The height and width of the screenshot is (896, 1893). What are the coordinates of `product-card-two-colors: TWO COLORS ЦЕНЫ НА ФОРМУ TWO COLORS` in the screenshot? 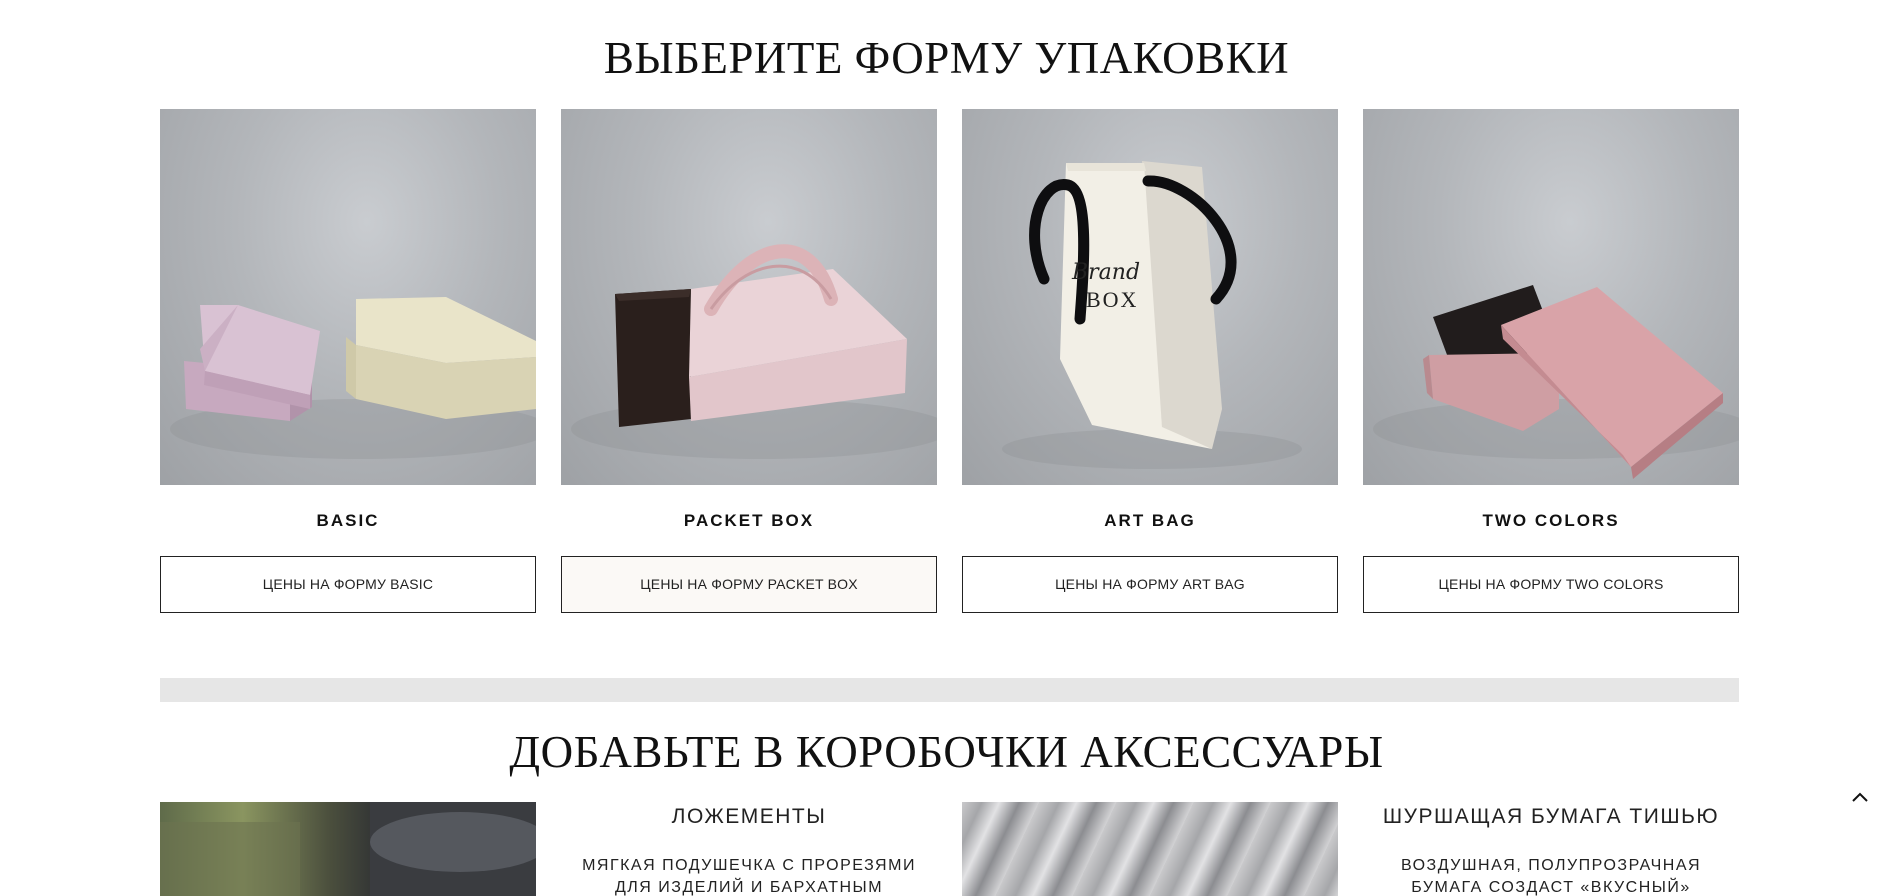 It's located at (1551, 361).